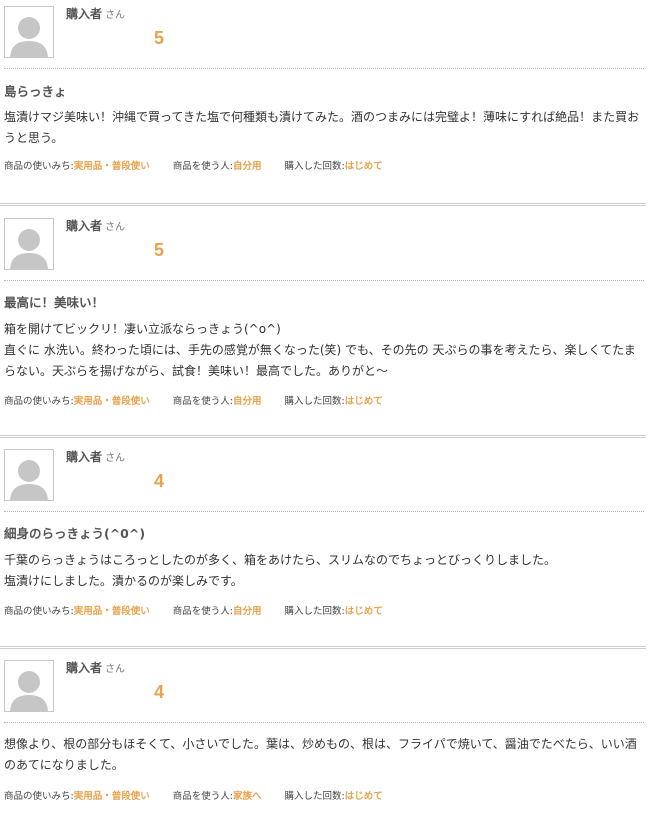 The height and width of the screenshot is (830, 652). Describe the element at coordinates (54, 302) in the screenshot. I see `review-title: 最高に！美味い！` at that location.